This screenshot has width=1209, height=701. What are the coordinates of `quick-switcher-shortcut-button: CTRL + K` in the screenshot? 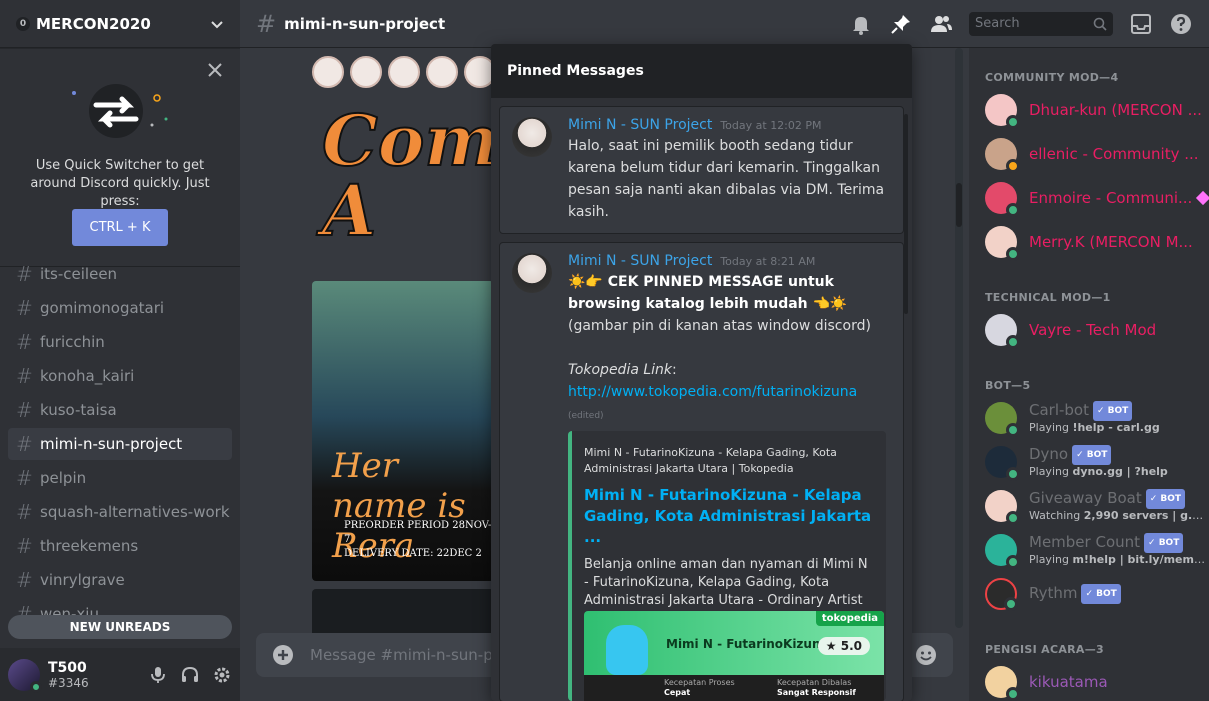 It's located at (120, 227).